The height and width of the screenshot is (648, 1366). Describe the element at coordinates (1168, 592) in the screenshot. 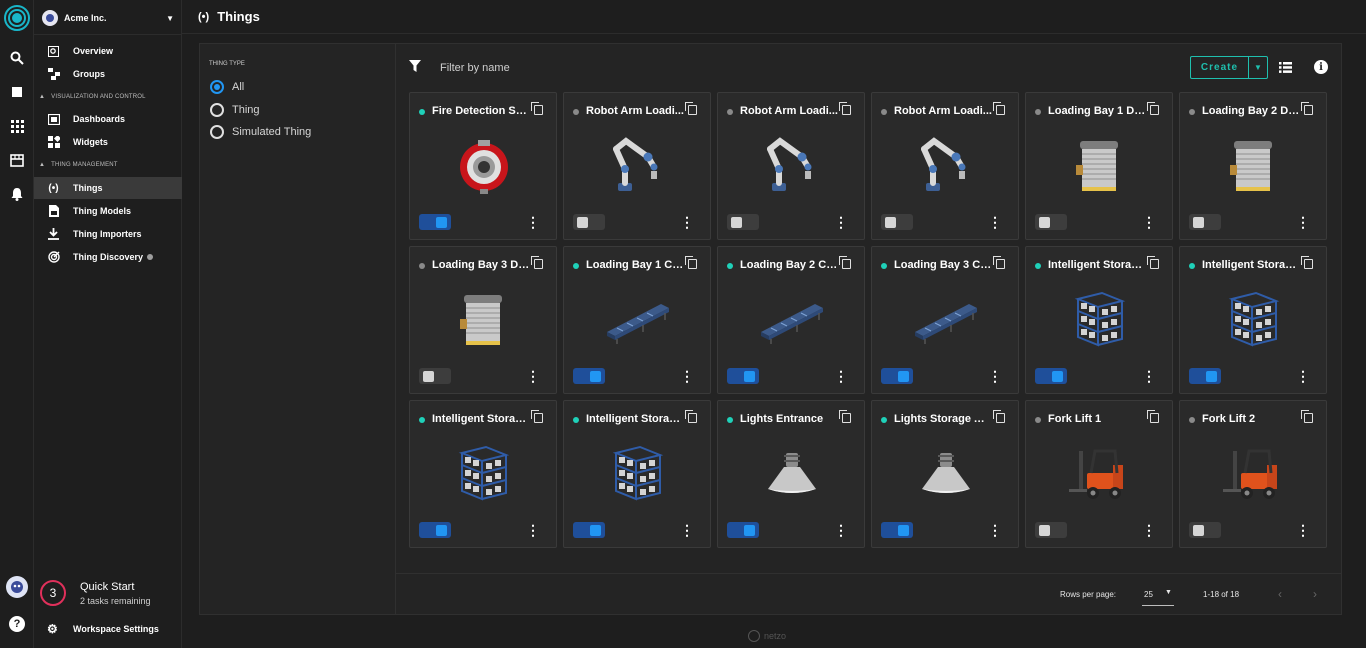

I see `chevron-down-icon: ▼` at that location.